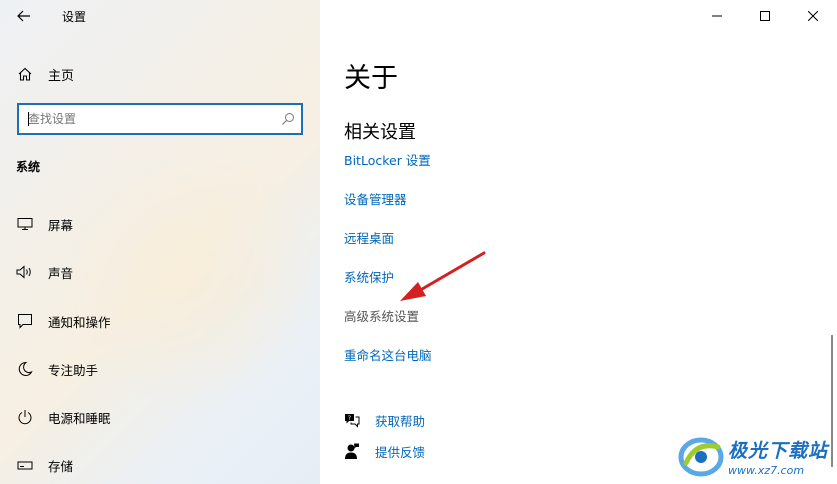 The width and height of the screenshot is (837, 484). I want to click on sidebar-item-label: 声音, so click(61, 273).